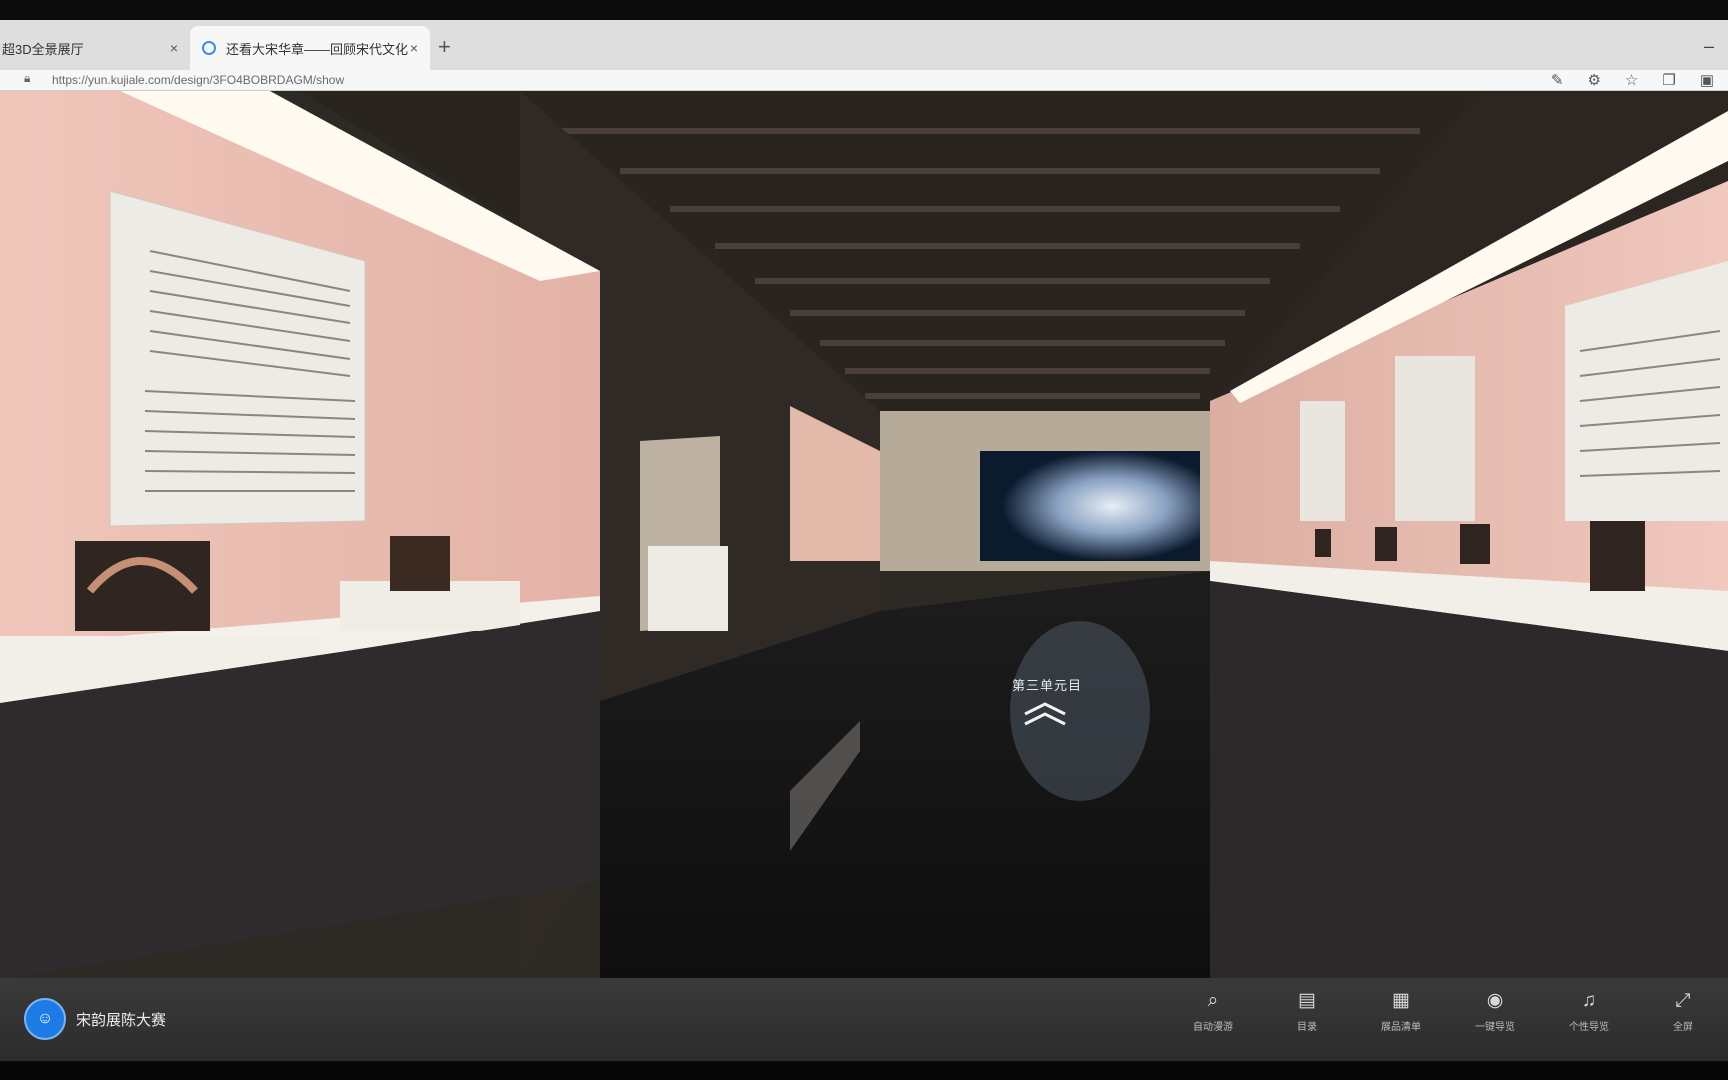 The height and width of the screenshot is (1080, 1728). I want to click on far-video-screen, so click(1090, 506).